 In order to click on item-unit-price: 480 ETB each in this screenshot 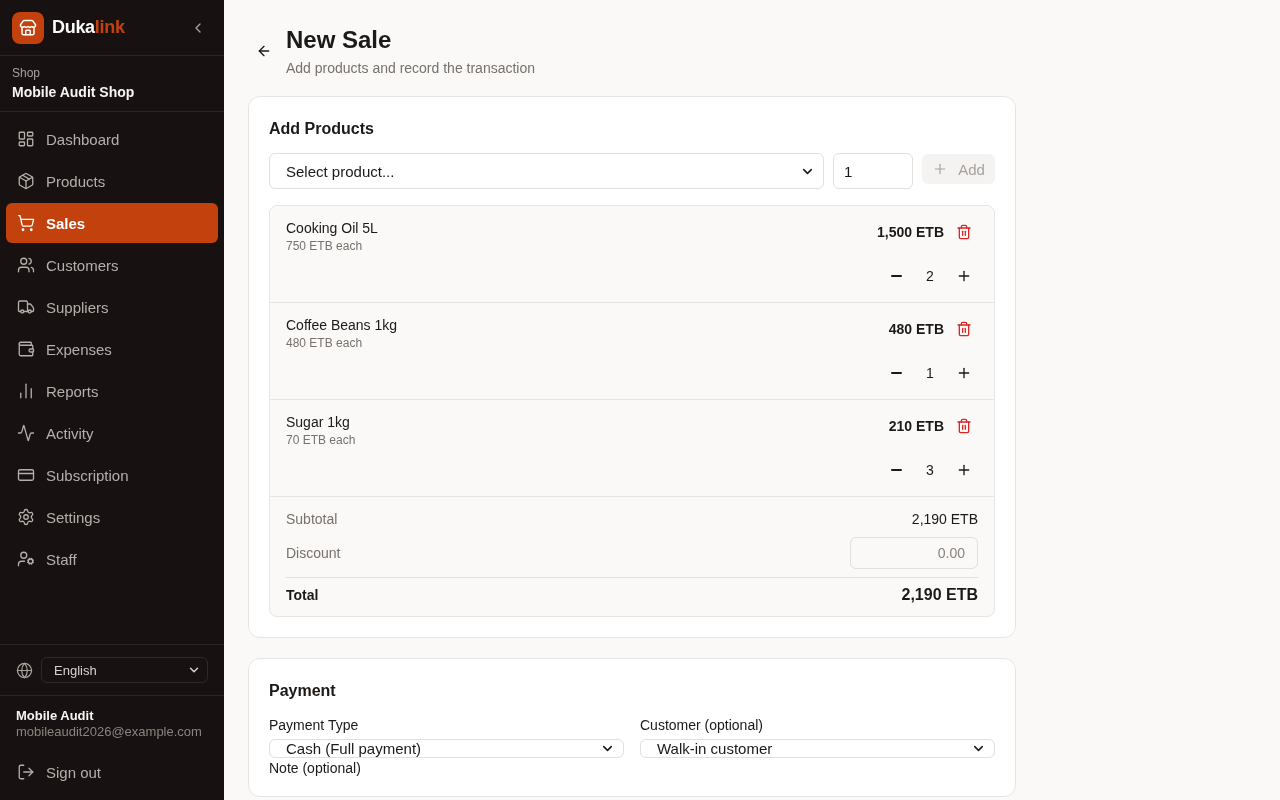, I will do `click(325, 343)`.